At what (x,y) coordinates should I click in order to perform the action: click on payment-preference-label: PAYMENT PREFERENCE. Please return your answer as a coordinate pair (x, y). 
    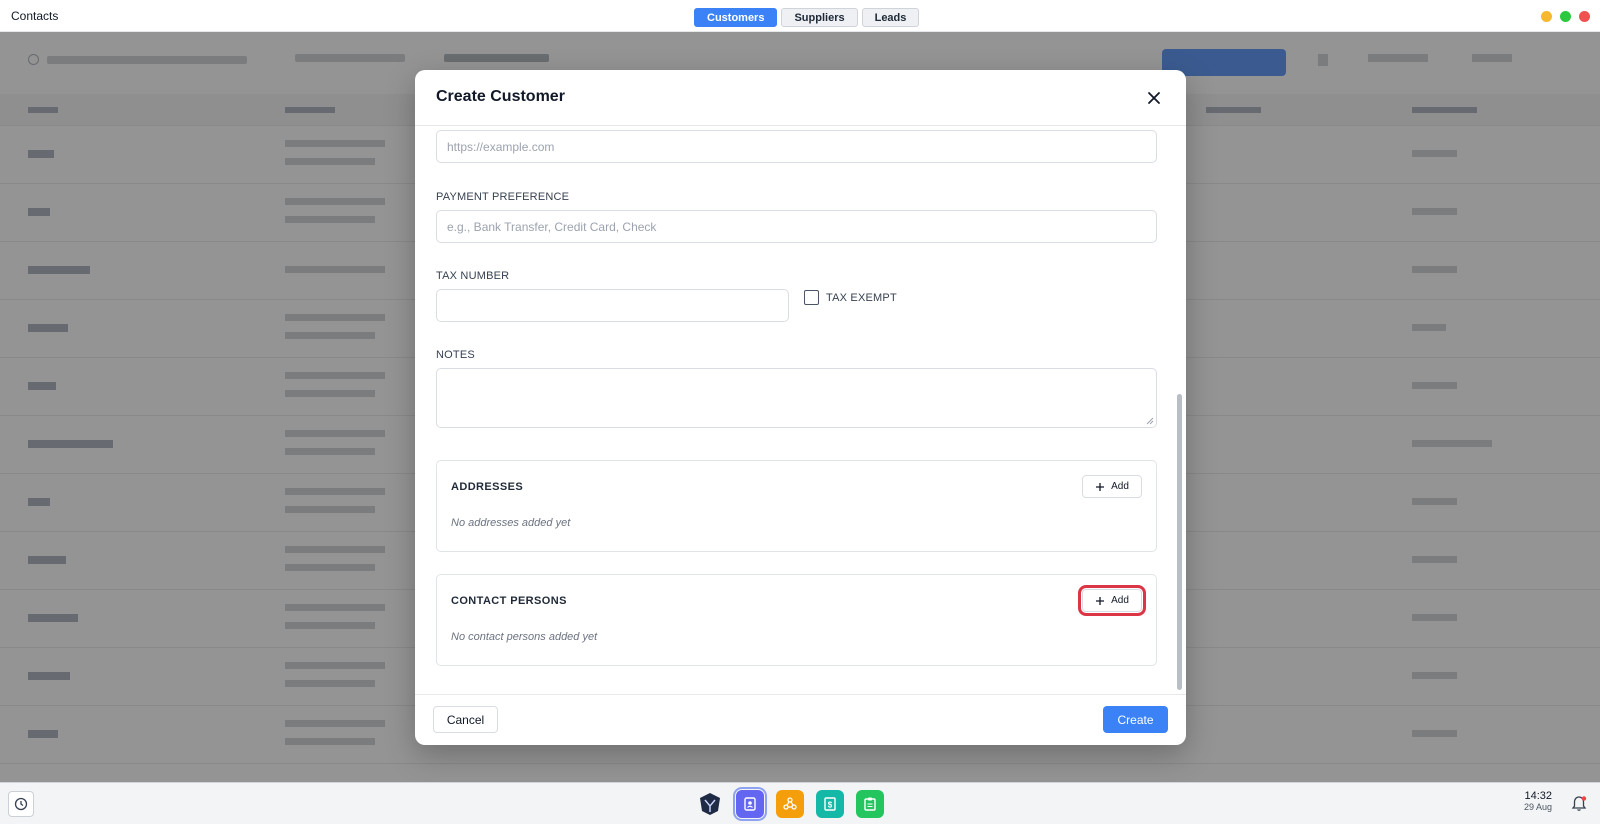
    Looking at the image, I should click on (503, 197).